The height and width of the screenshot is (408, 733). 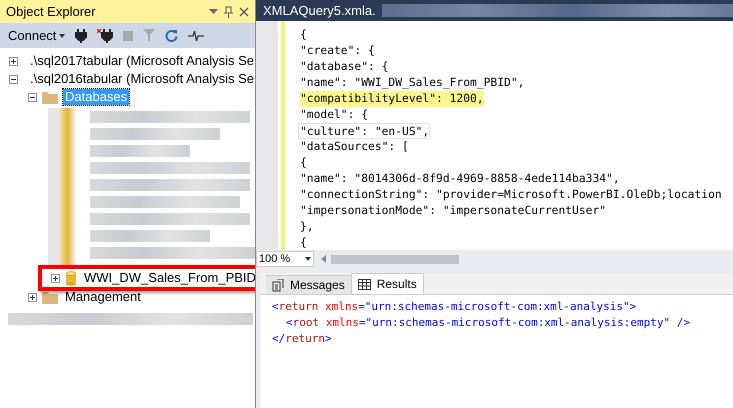 I want to click on tree-item: WWI_DW_Sales_From_PBID, so click(x=168, y=278).